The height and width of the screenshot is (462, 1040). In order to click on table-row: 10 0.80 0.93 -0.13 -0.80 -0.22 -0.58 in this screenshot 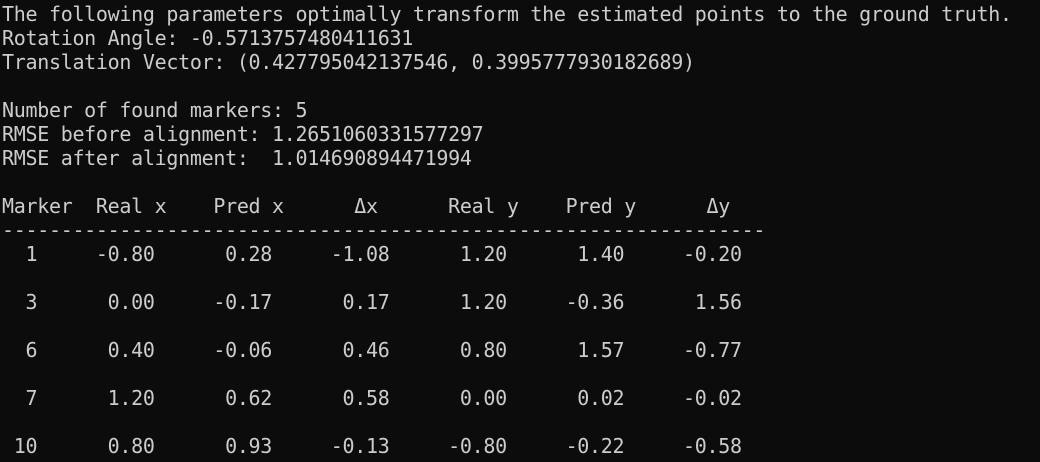, I will do `click(372, 446)`.